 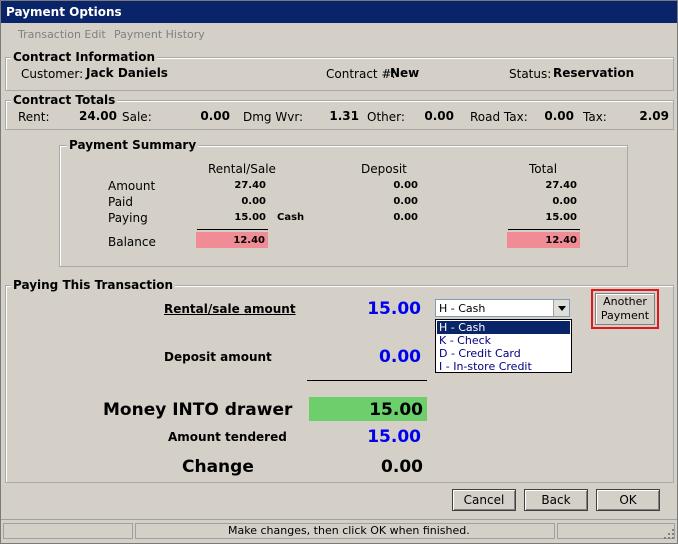 What do you see at coordinates (339, 34) in the screenshot?
I see `menu-bar: Transaction Edit Payment History` at bounding box center [339, 34].